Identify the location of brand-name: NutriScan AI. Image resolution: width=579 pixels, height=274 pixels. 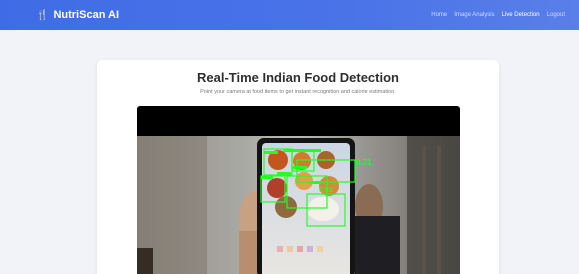
(86, 15).